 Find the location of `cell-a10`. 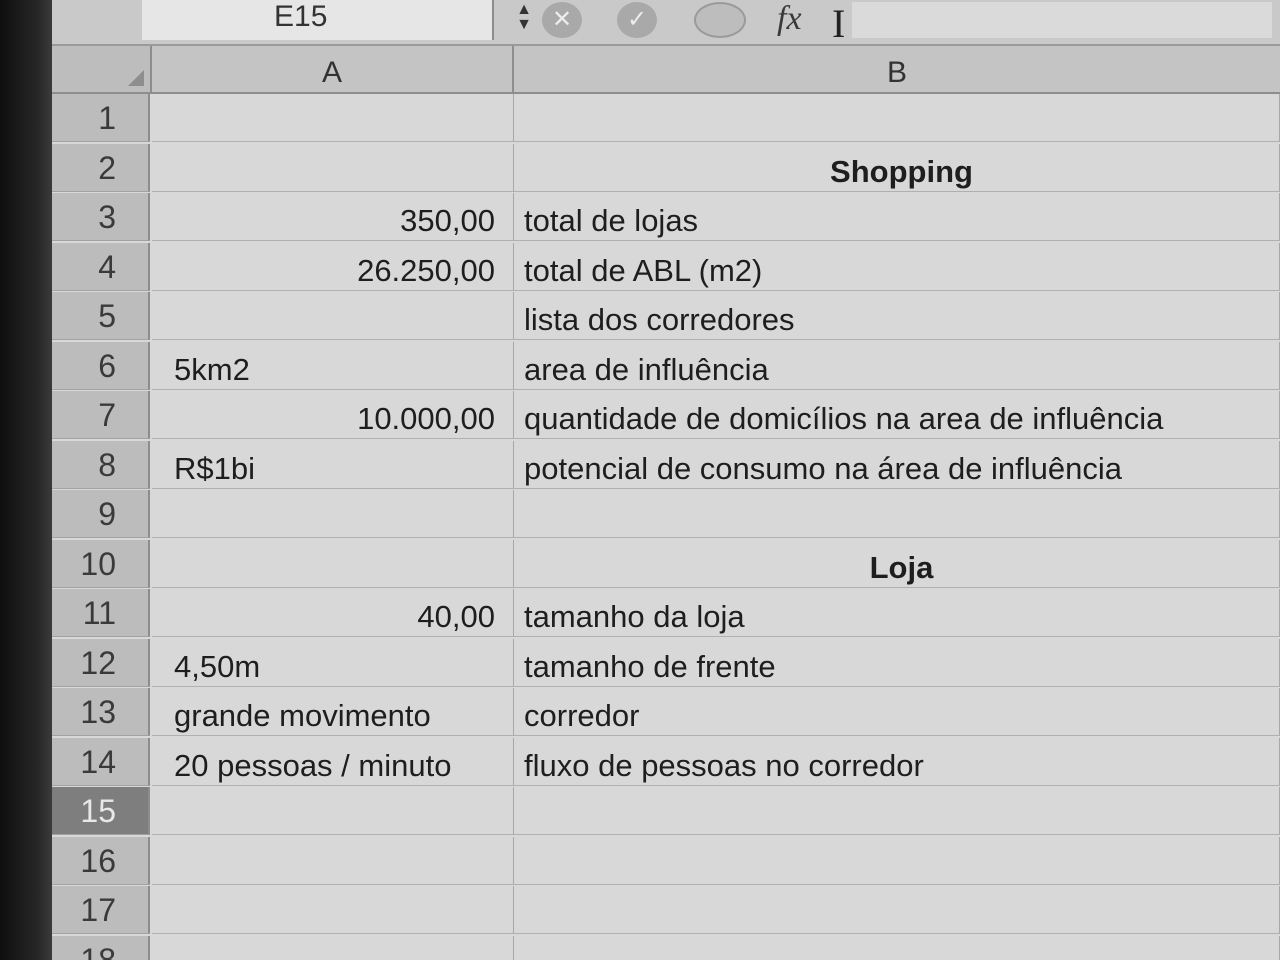

cell-a10 is located at coordinates (333, 564).